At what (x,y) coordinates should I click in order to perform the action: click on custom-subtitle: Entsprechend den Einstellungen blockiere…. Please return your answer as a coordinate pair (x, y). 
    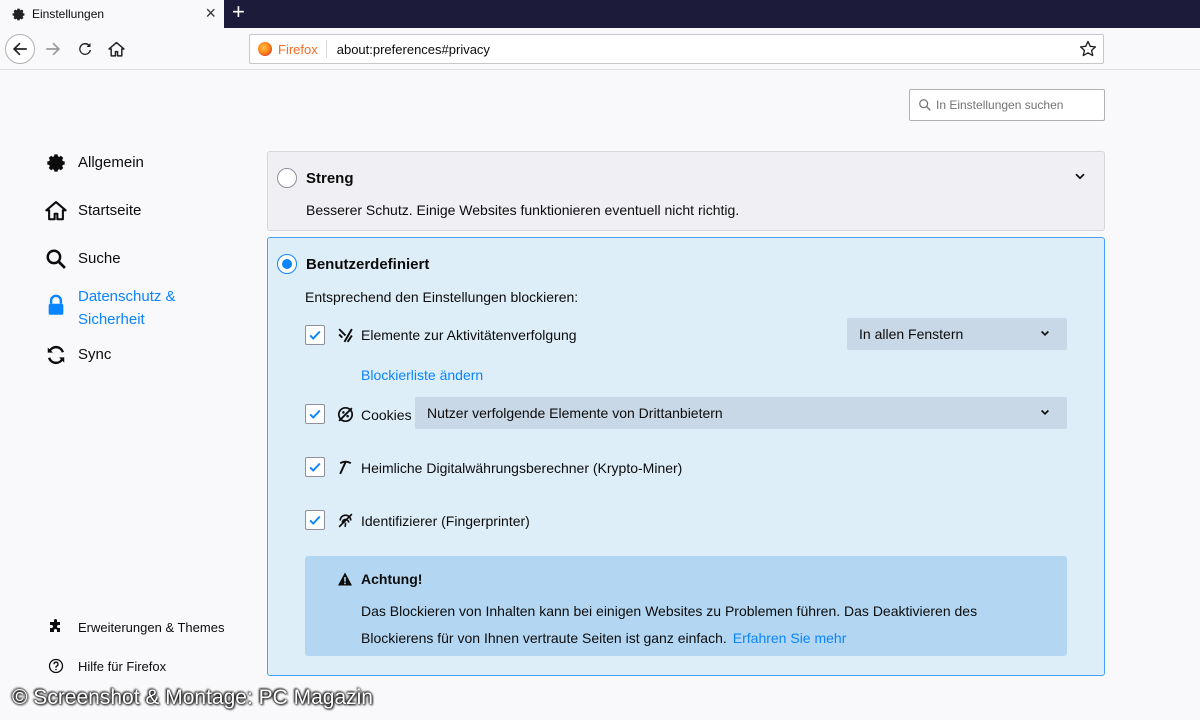
    Looking at the image, I should click on (442, 297).